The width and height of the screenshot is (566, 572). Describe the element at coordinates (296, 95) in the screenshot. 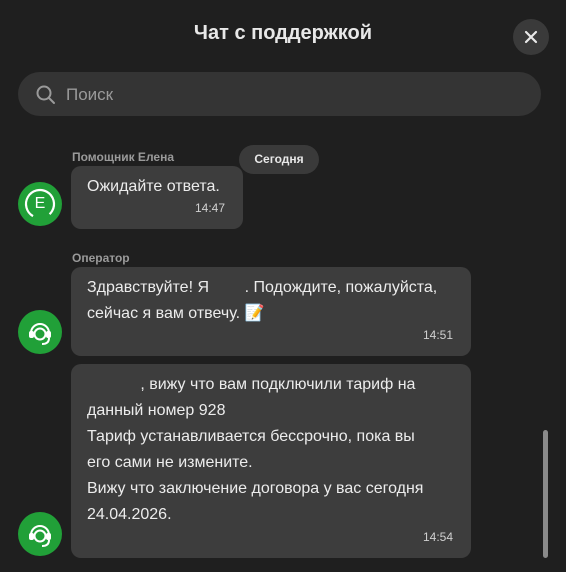

I see `search-input` at that location.